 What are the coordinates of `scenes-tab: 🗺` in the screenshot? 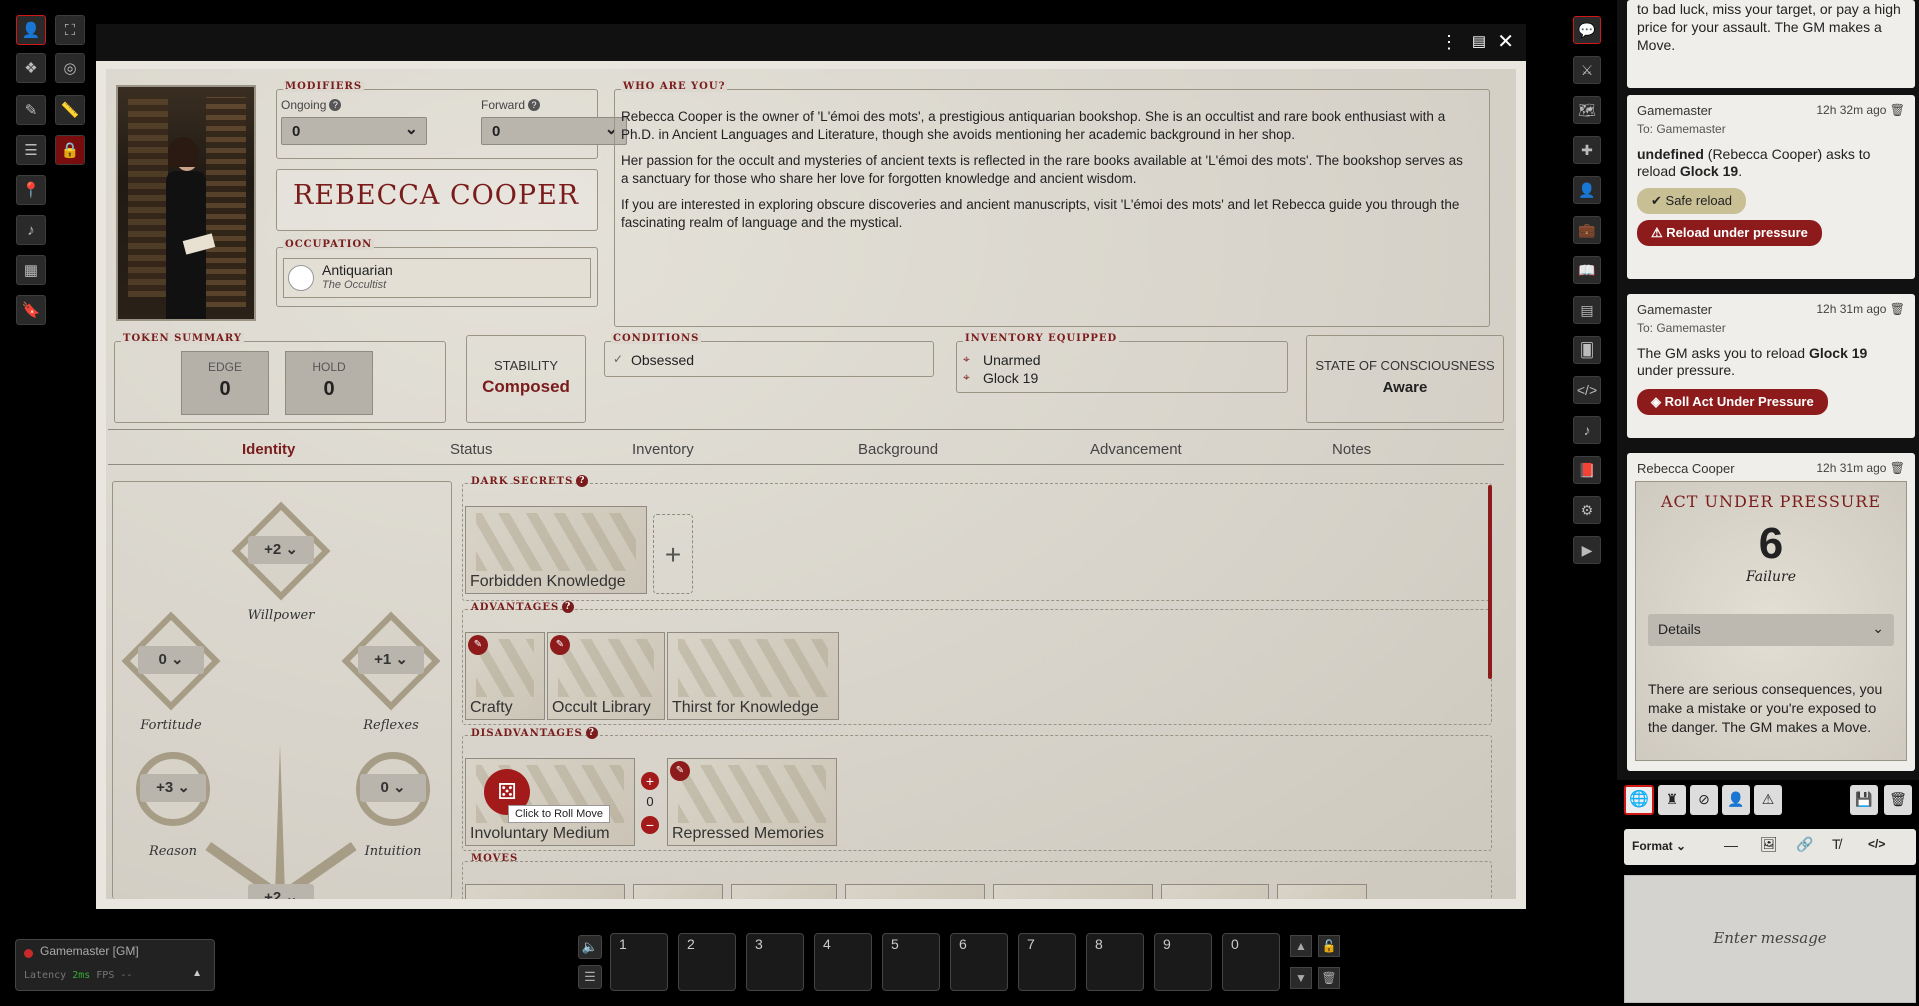 It's located at (1587, 110).